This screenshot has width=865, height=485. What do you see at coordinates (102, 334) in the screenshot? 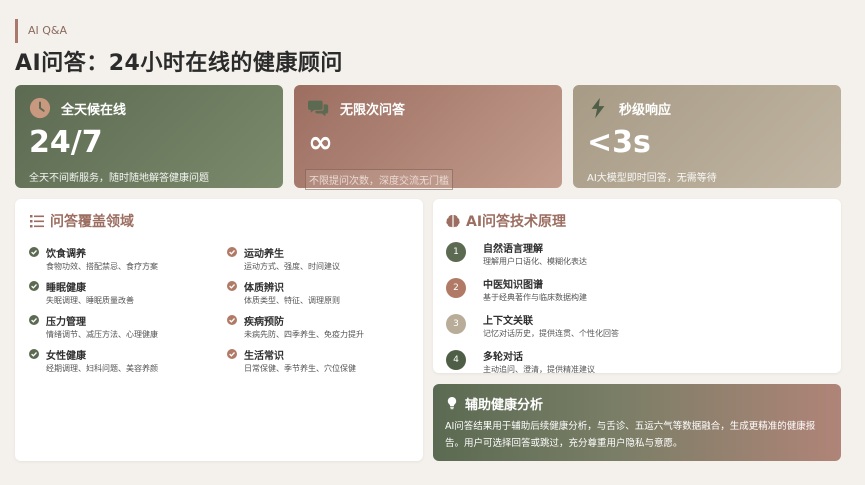
I see `coverage-item-desc: 情绪调节、减压方法、心理健康` at bounding box center [102, 334].